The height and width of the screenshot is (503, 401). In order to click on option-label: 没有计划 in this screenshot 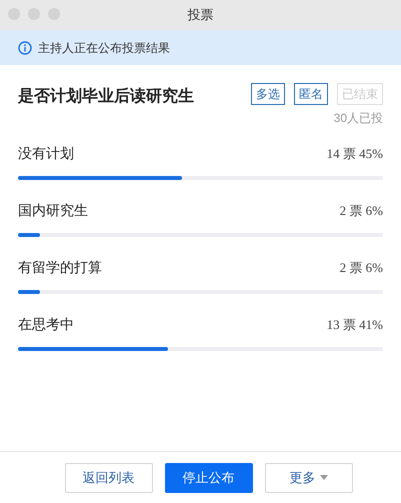, I will do `click(46, 153)`.